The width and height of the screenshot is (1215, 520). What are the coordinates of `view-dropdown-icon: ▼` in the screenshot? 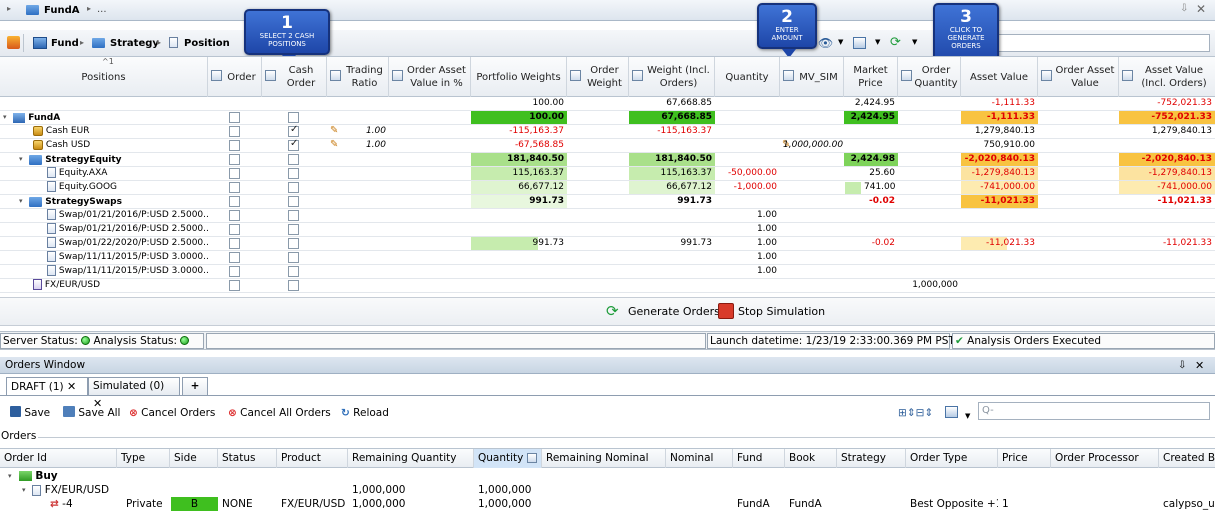 It's located at (840, 42).